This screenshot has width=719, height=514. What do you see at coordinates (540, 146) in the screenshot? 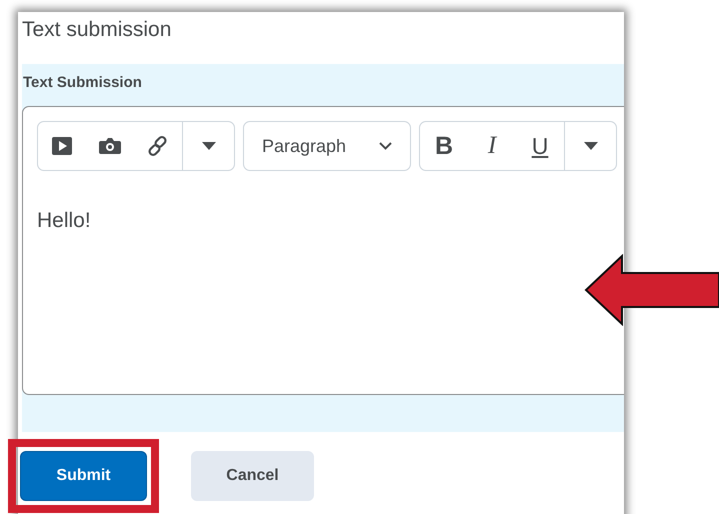
I see `underline-button: U` at bounding box center [540, 146].